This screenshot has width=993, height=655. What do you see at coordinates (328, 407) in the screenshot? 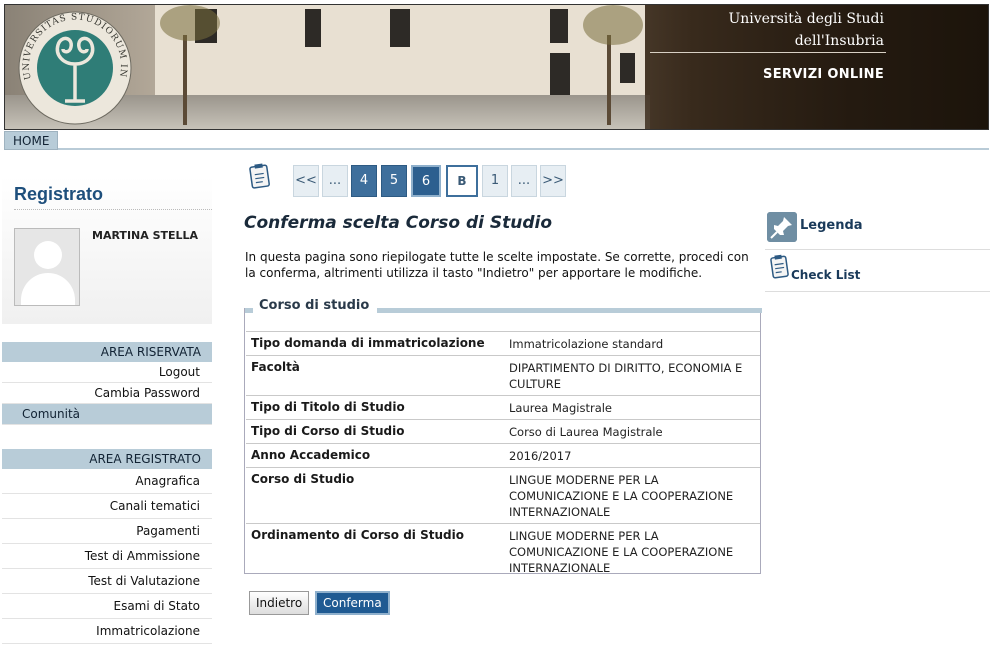
I see `row-label: Tipo di Titolo di Studio` at bounding box center [328, 407].